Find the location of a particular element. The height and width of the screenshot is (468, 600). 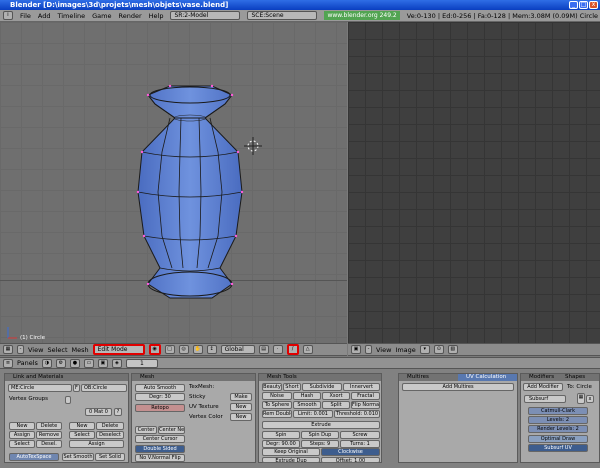

edge-select-icon: / is located at coordinates (292, 349).